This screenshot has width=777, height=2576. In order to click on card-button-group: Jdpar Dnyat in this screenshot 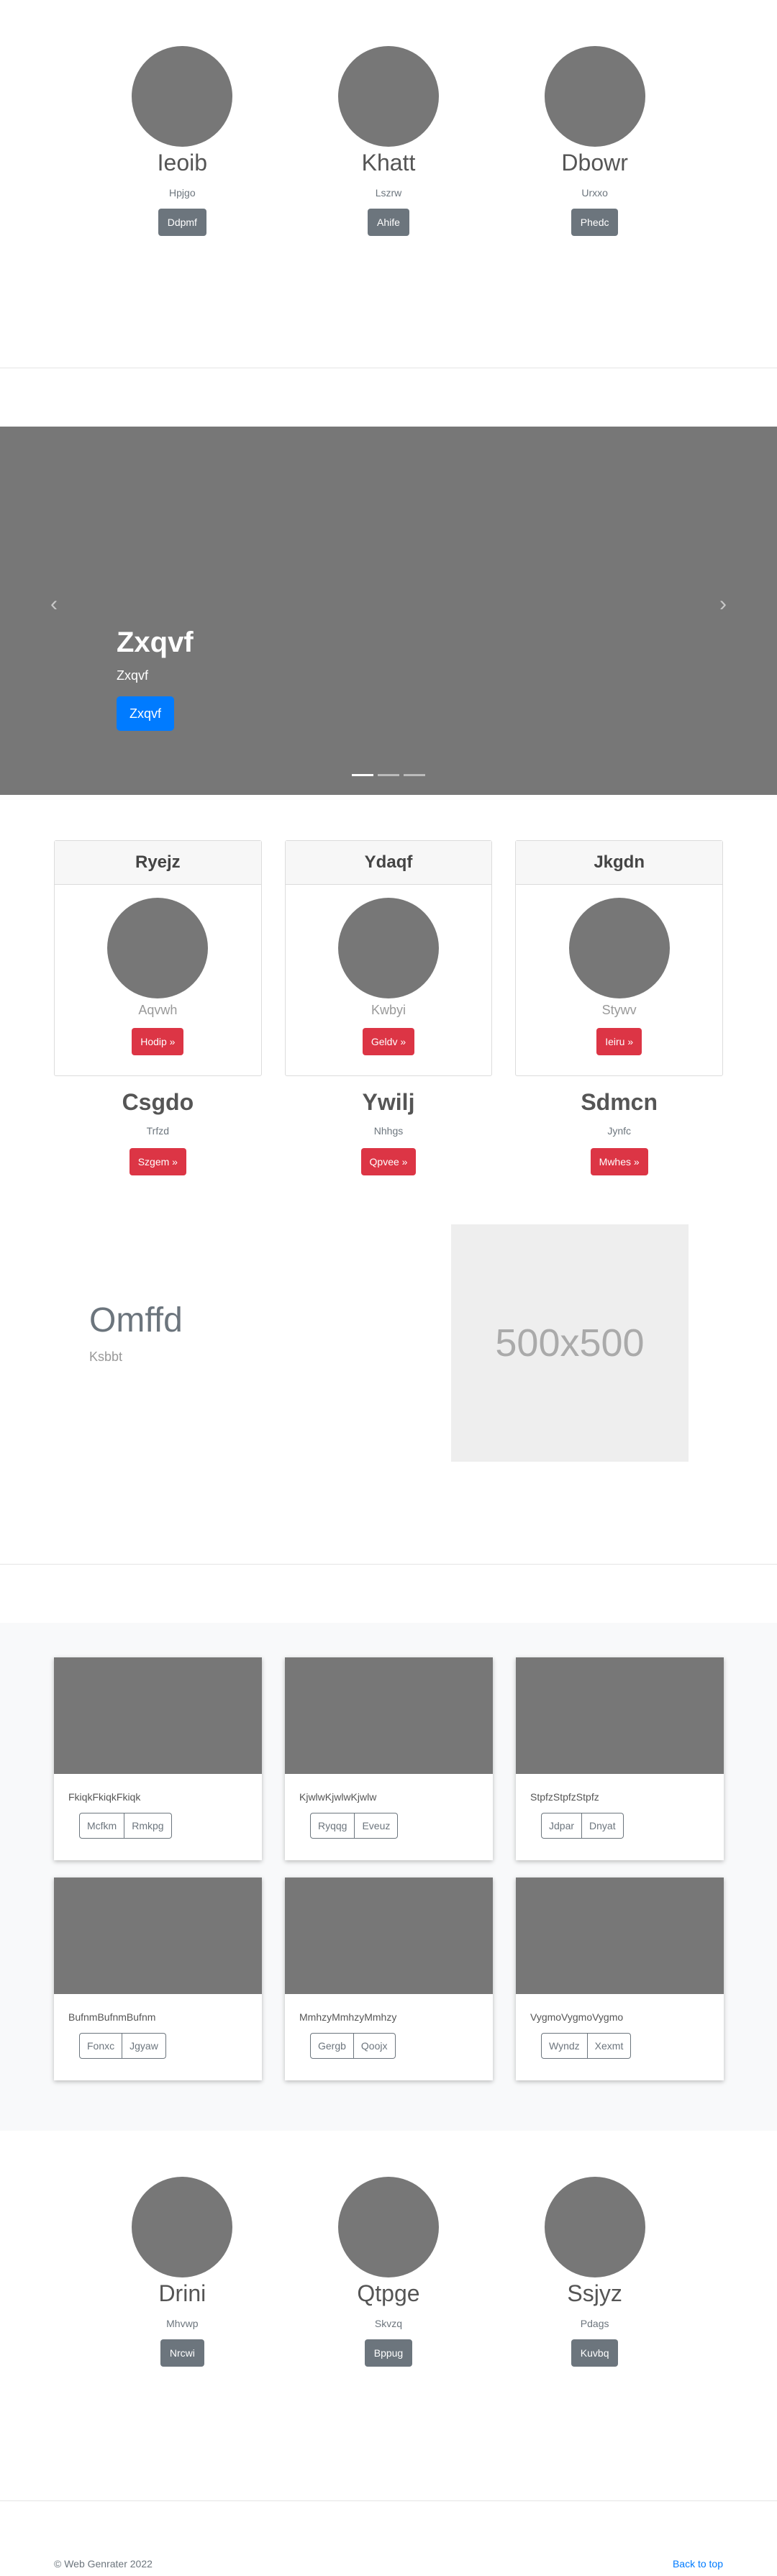, I will do `click(582, 1826)`.